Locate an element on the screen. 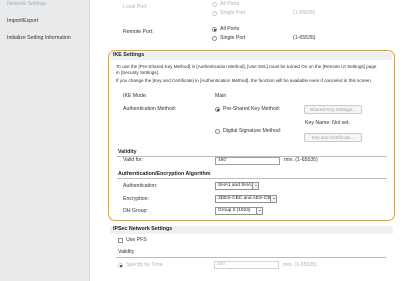  dh-group-label: DH Group: is located at coordinates (135, 211).